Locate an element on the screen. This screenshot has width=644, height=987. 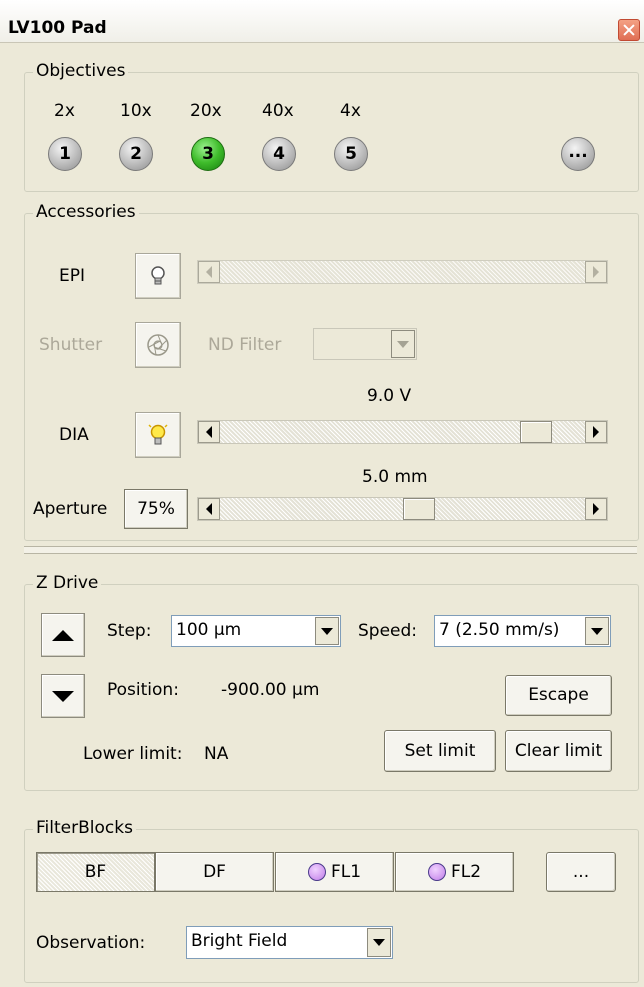
objective-button-1: 1 is located at coordinates (65, 154).